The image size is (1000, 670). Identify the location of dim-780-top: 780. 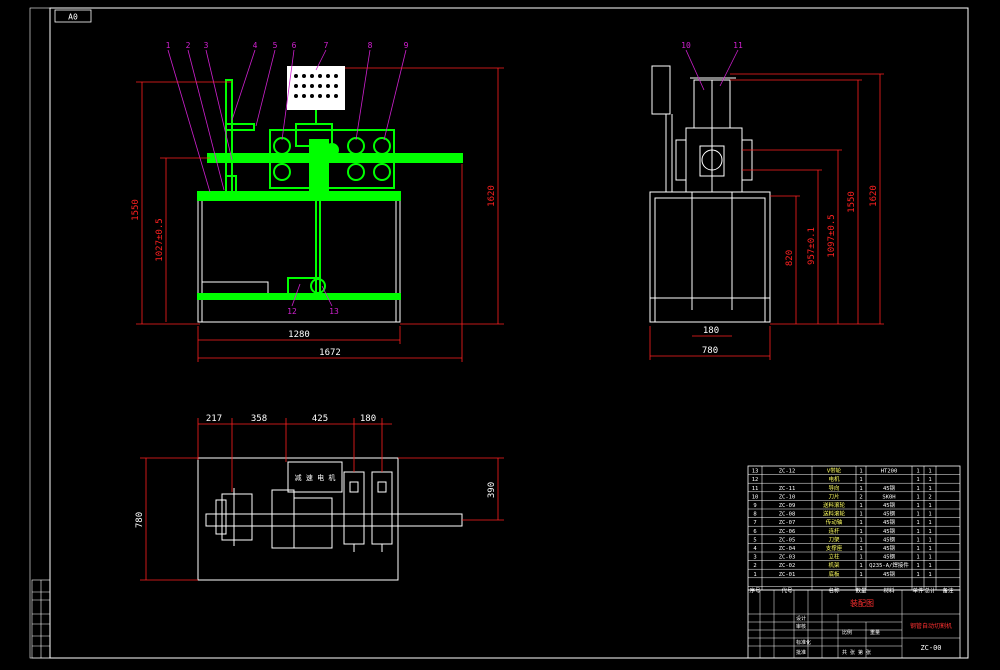
(140, 520).